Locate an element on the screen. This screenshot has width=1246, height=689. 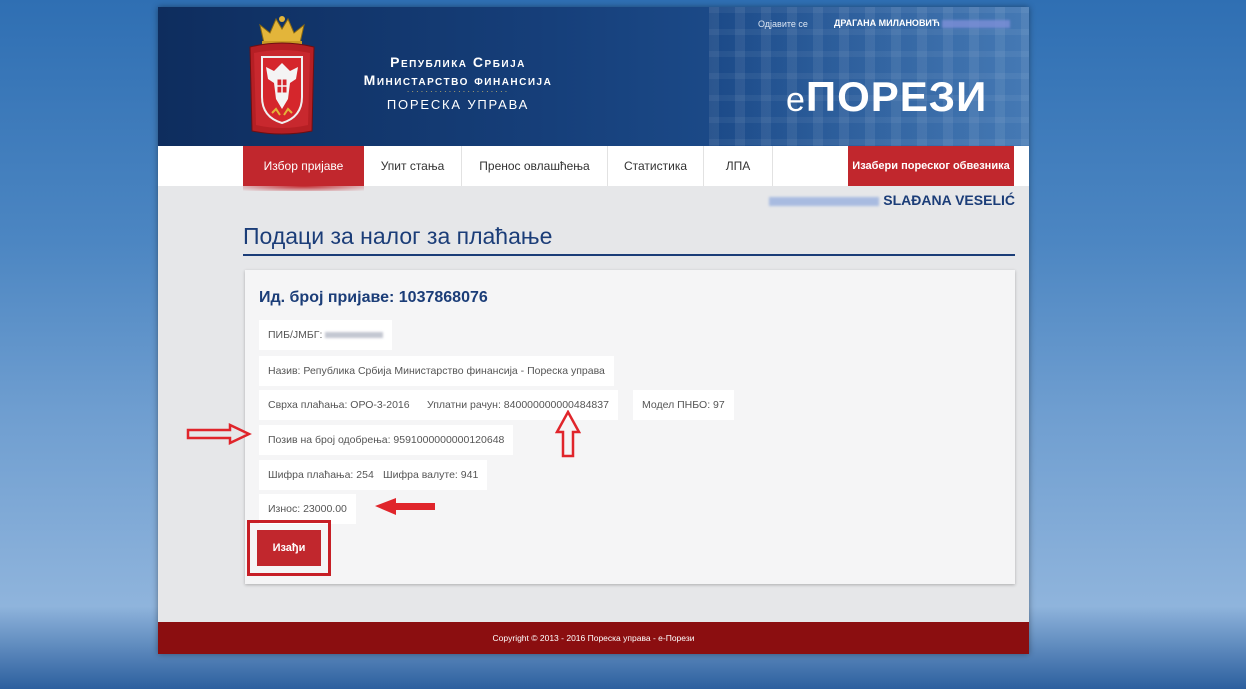
model-field: Модел ПНБО: 97 is located at coordinates (683, 405).